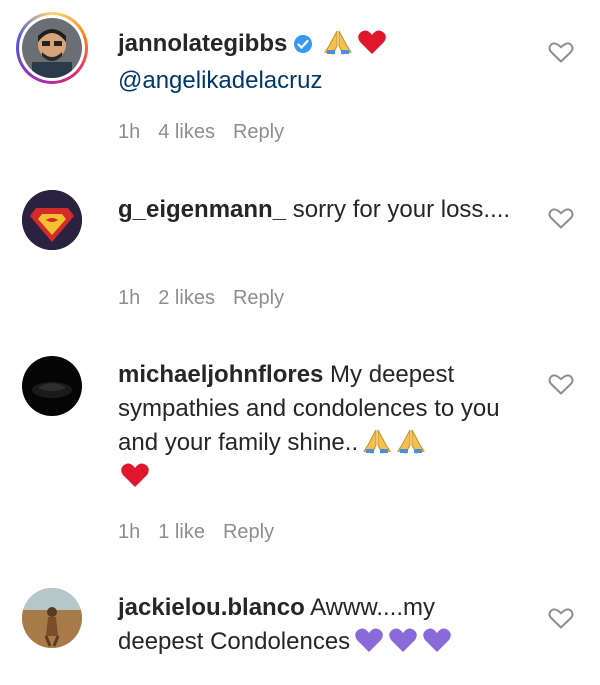 The height and width of the screenshot is (685, 600). What do you see at coordinates (186, 298) in the screenshot?
I see `comment-likes: 2 likes` at bounding box center [186, 298].